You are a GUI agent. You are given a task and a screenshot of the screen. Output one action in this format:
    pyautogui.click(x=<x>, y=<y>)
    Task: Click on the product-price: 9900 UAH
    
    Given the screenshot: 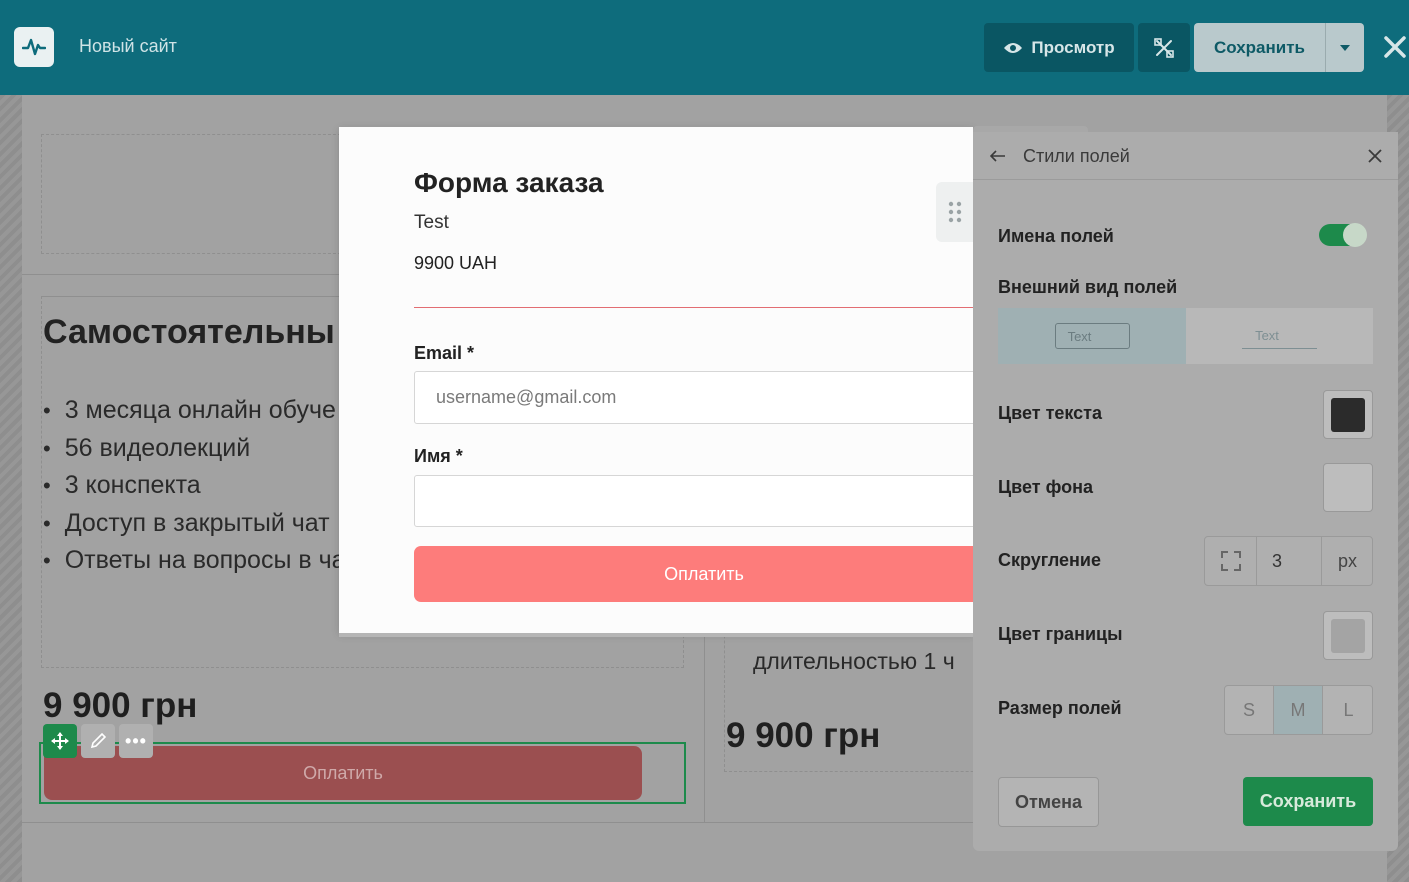 What is the action you would take?
    pyautogui.click(x=456, y=263)
    